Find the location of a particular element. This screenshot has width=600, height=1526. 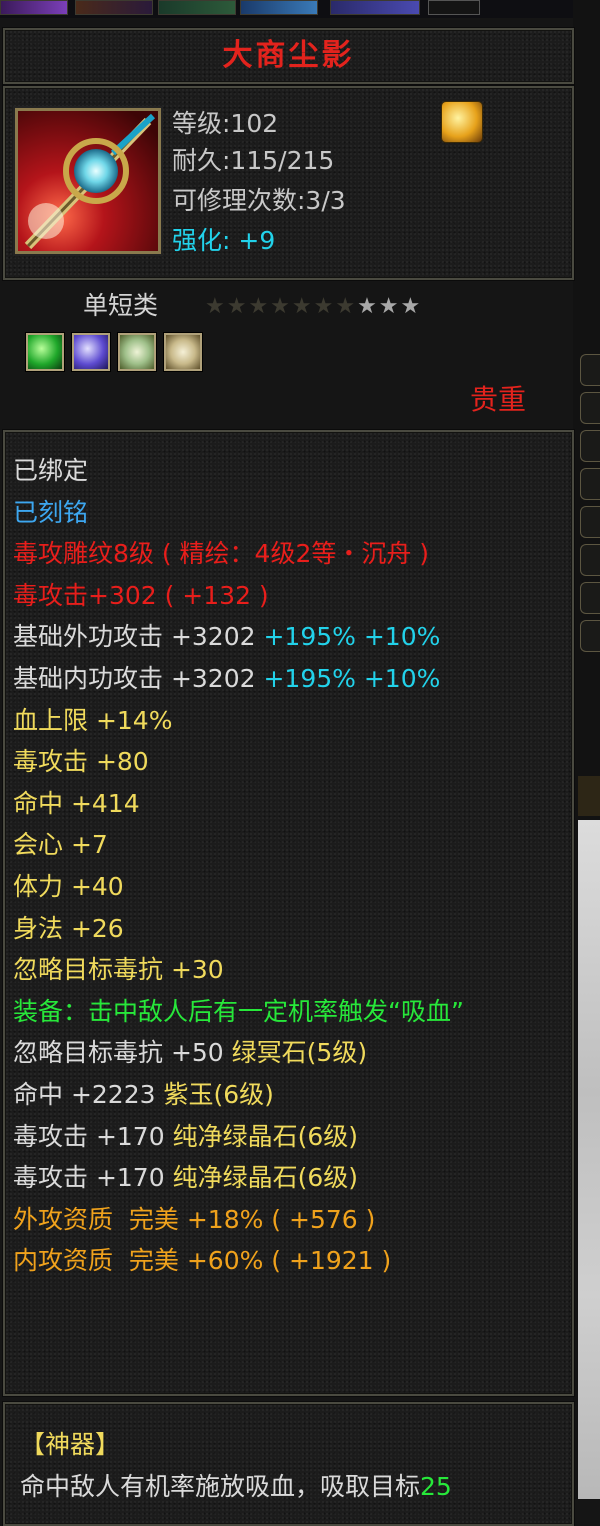

top-toolbar-strip is located at coordinates (300, 9).